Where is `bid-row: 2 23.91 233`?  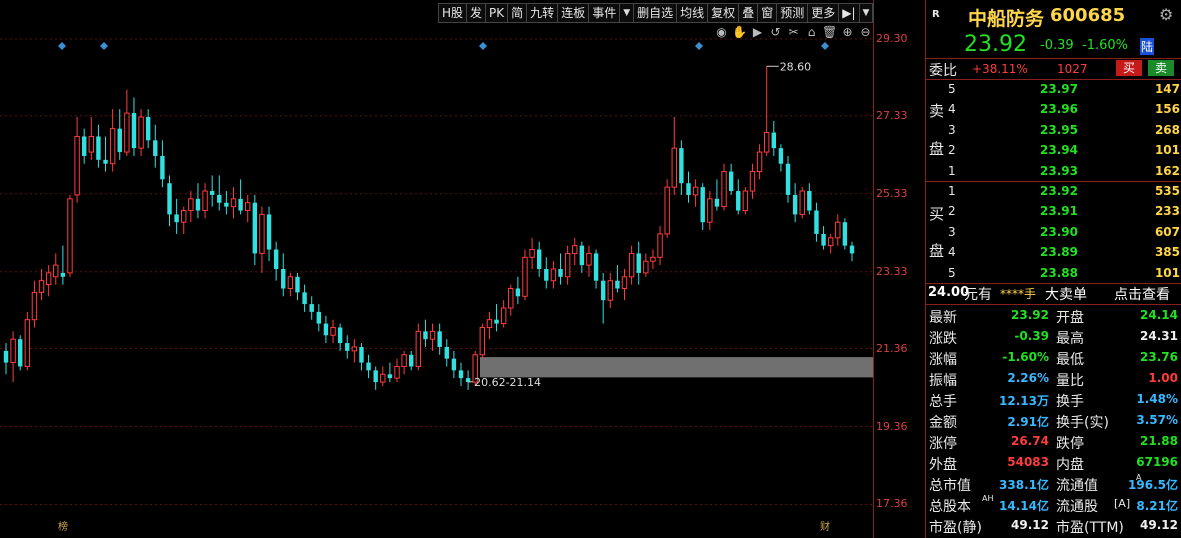 bid-row: 2 23.91 233 is located at coordinates (1064, 211).